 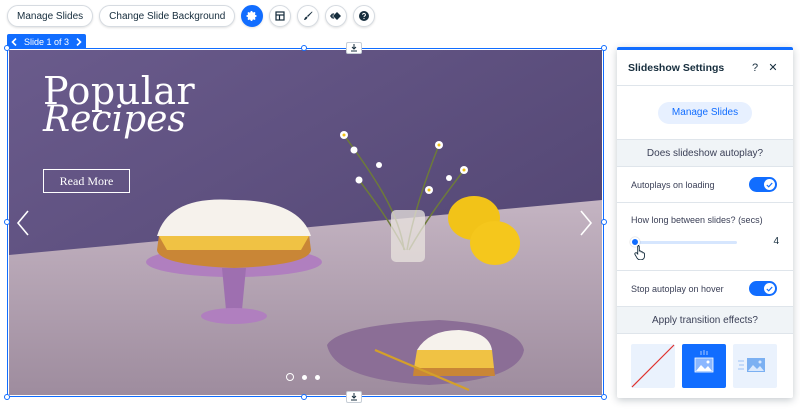 I want to click on slide-transition-icon, so click(x=751, y=365).